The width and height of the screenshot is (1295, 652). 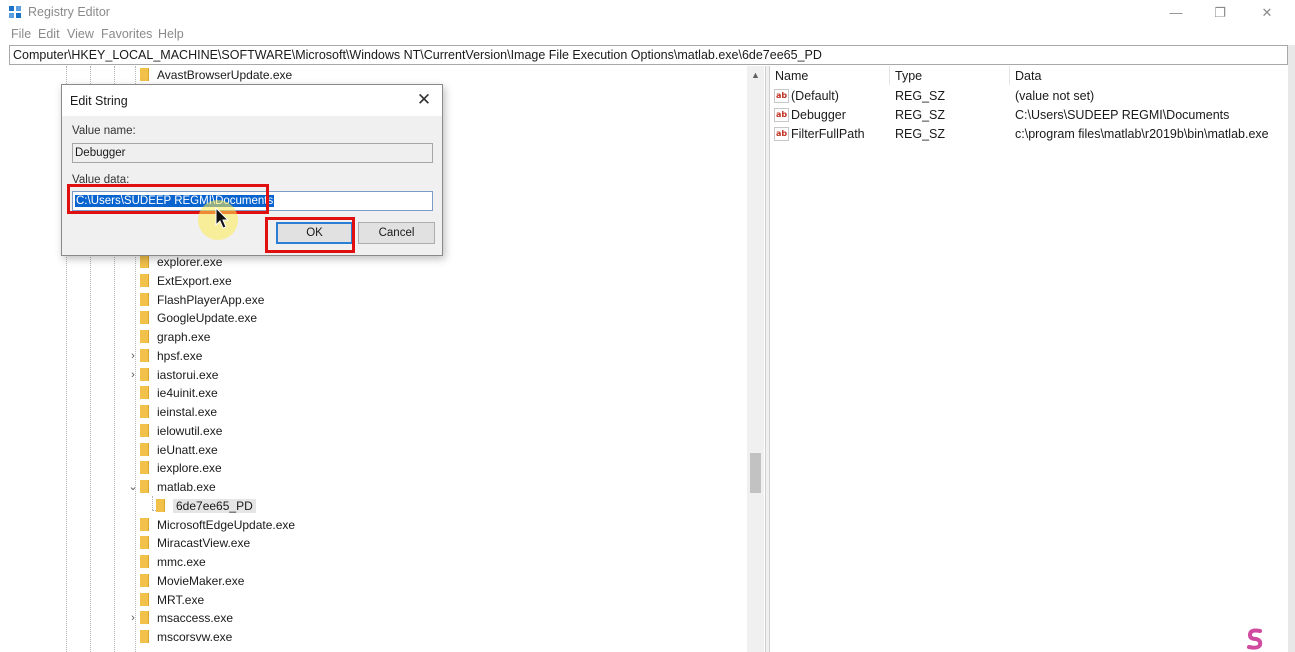 What do you see at coordinates (133, 487) in the screenshot?
I see `collapse-chevron-icon: ⌄` at bounding box center [133, 487].